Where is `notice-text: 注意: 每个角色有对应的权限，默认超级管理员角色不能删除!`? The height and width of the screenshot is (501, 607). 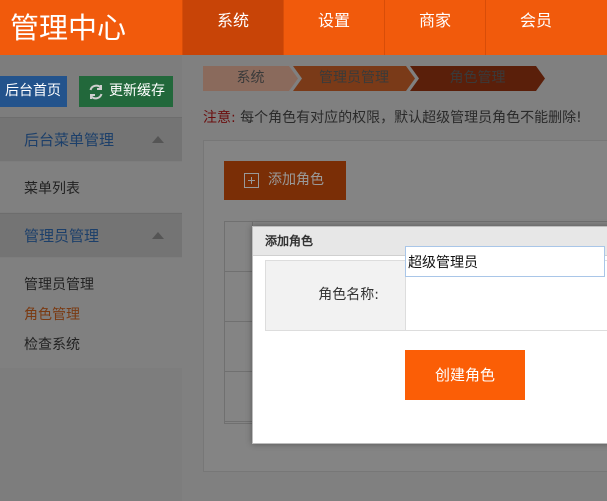 notice-text: 注意: 每个角色有对应的权限，默认超级管理员角色不能删除! is located at coordinates (392, 117).